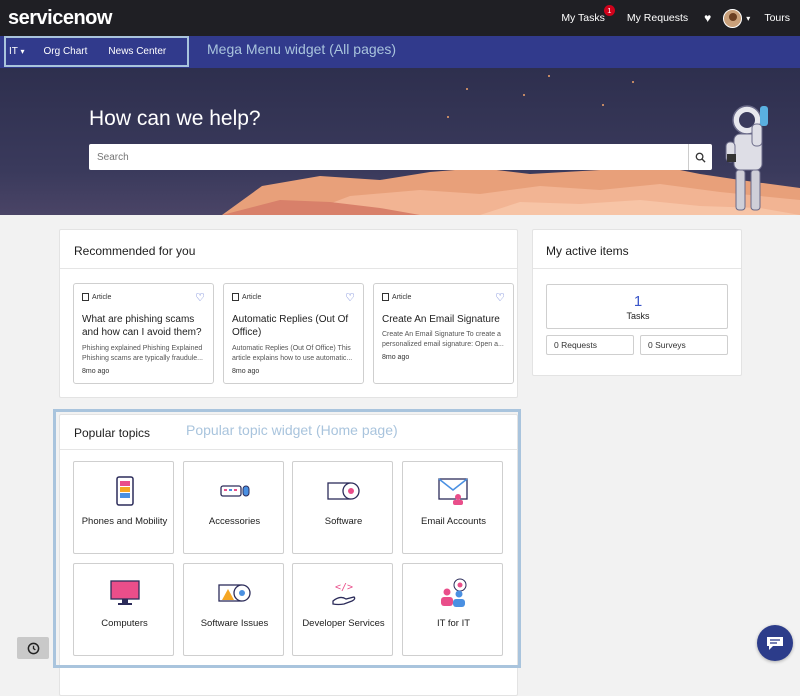 This screenshot has height=696, width=800. What do you see at coordinates (135, 251) in the screenshot?
I see `recommended-title: Recommended for you` at bounding box center [135, 251].